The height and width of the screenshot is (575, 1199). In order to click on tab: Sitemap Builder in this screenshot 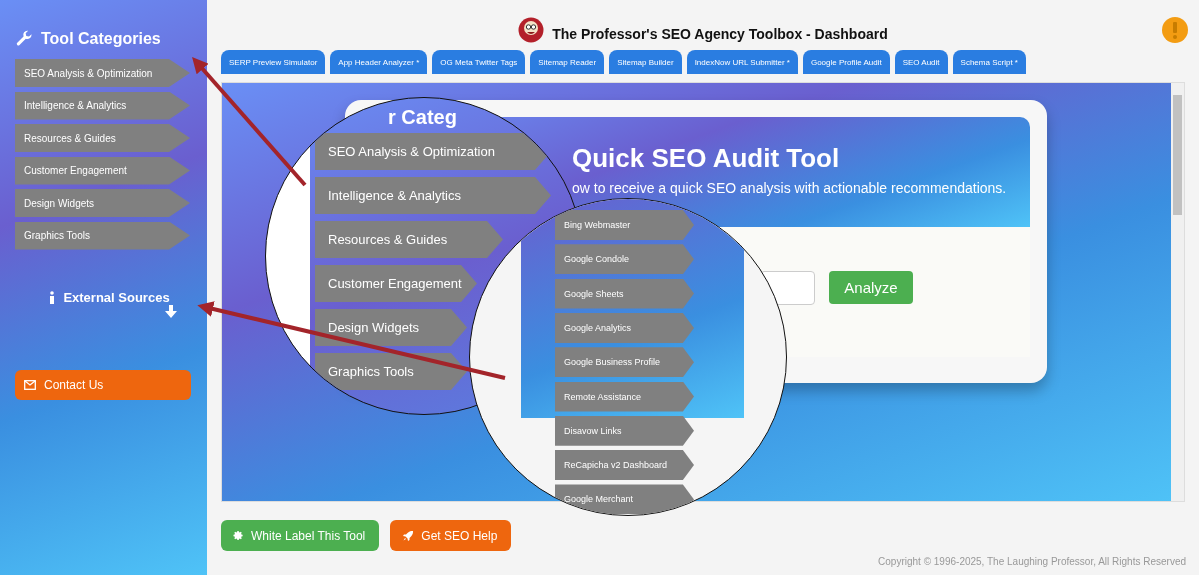, I will do `click(645, 62)`.